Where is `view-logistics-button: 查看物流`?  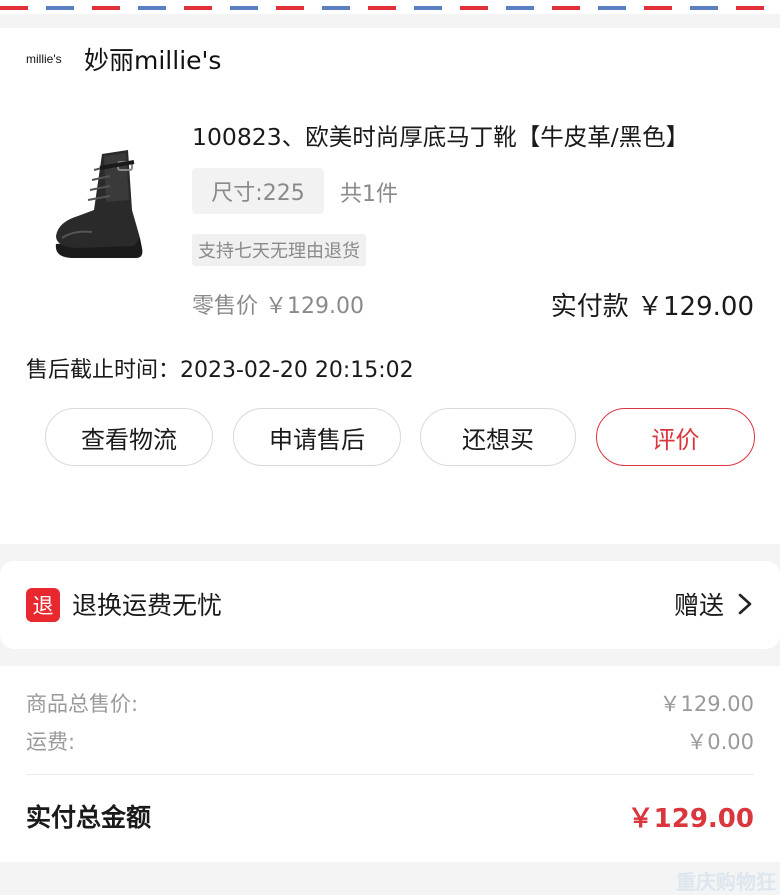 view-logistics-button: 查看物流 is located at coordinates (129, 437).